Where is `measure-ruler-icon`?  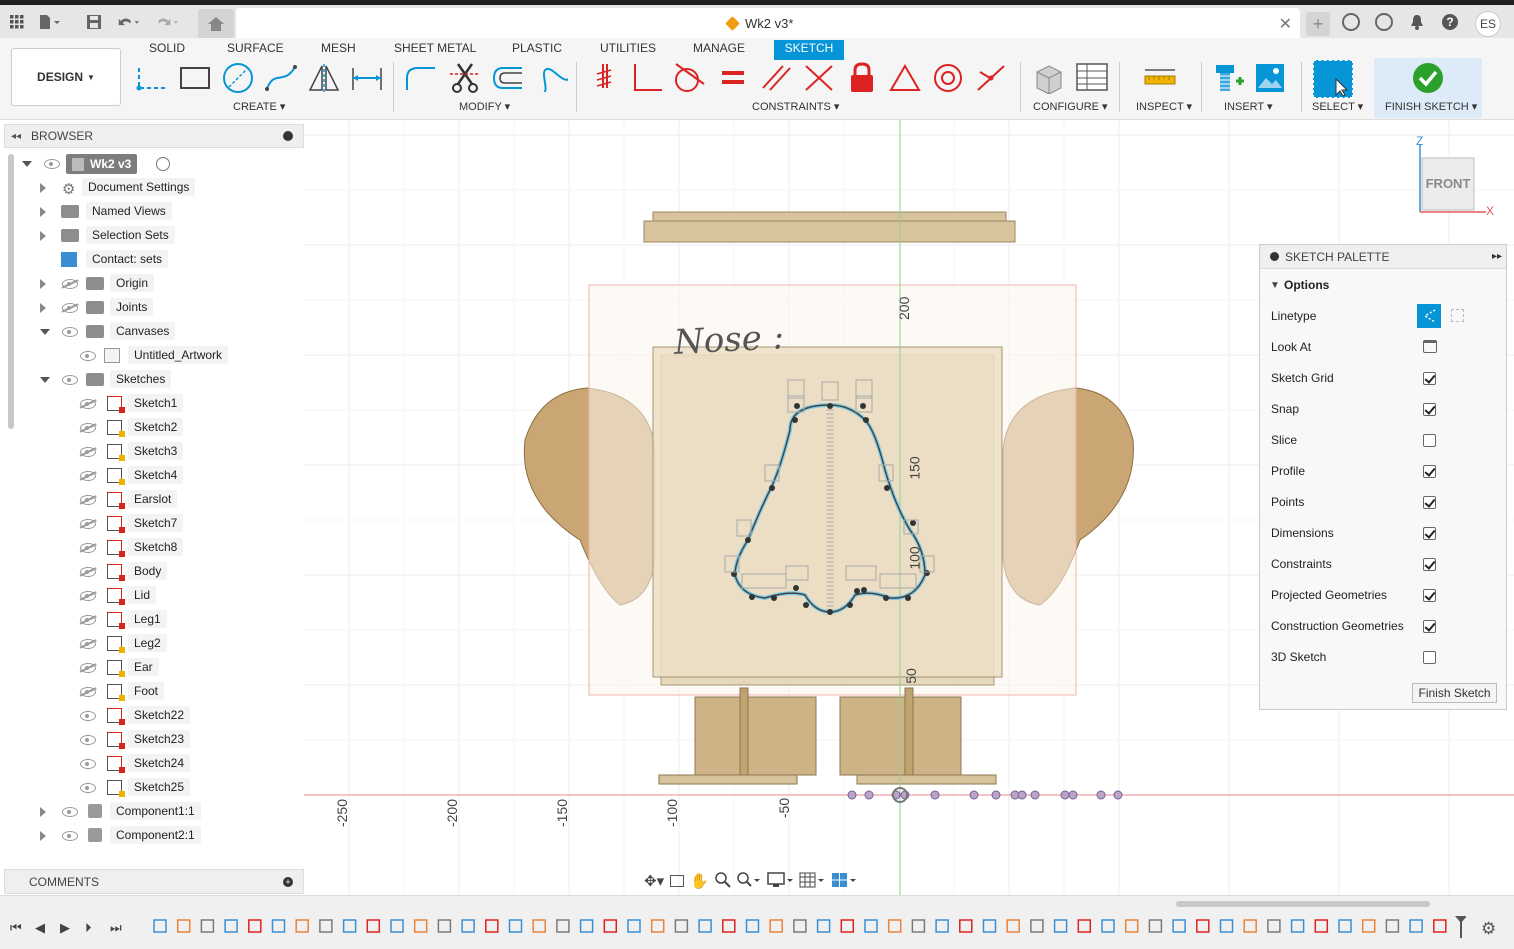
measure-ruler-icon is located at coordinates (1160, 78).